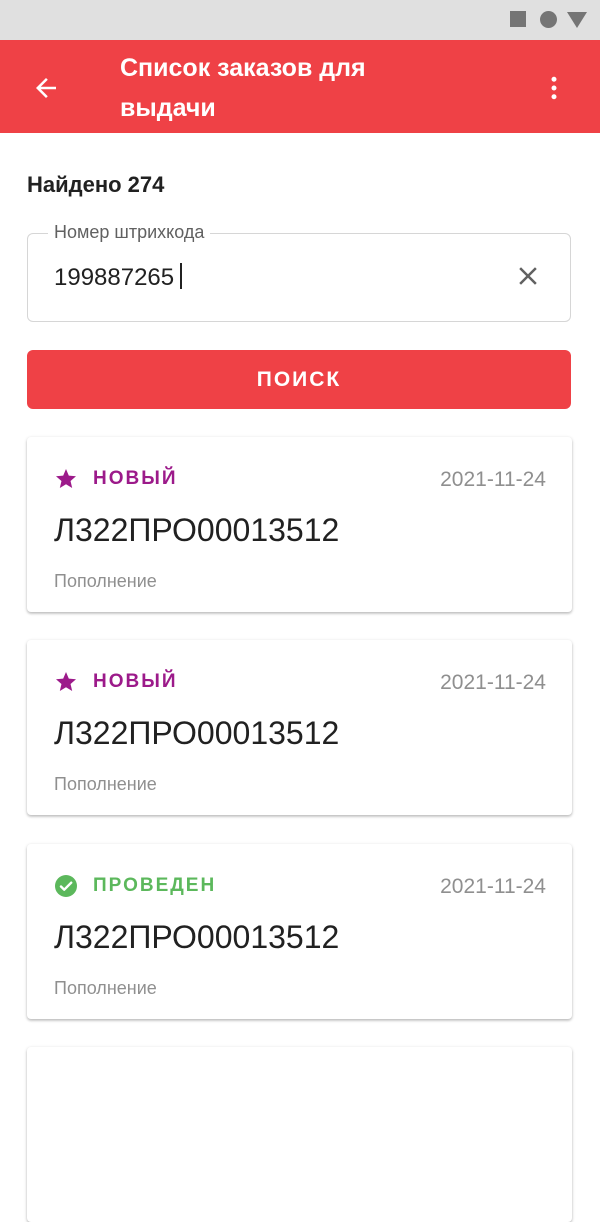 The height and width of the screenshot is (1222, 600). What do you see at coordinates (243, 88) in the screenshot?
I see `page-title: Список заказов для выдачи` at bounding box center [243, 88].